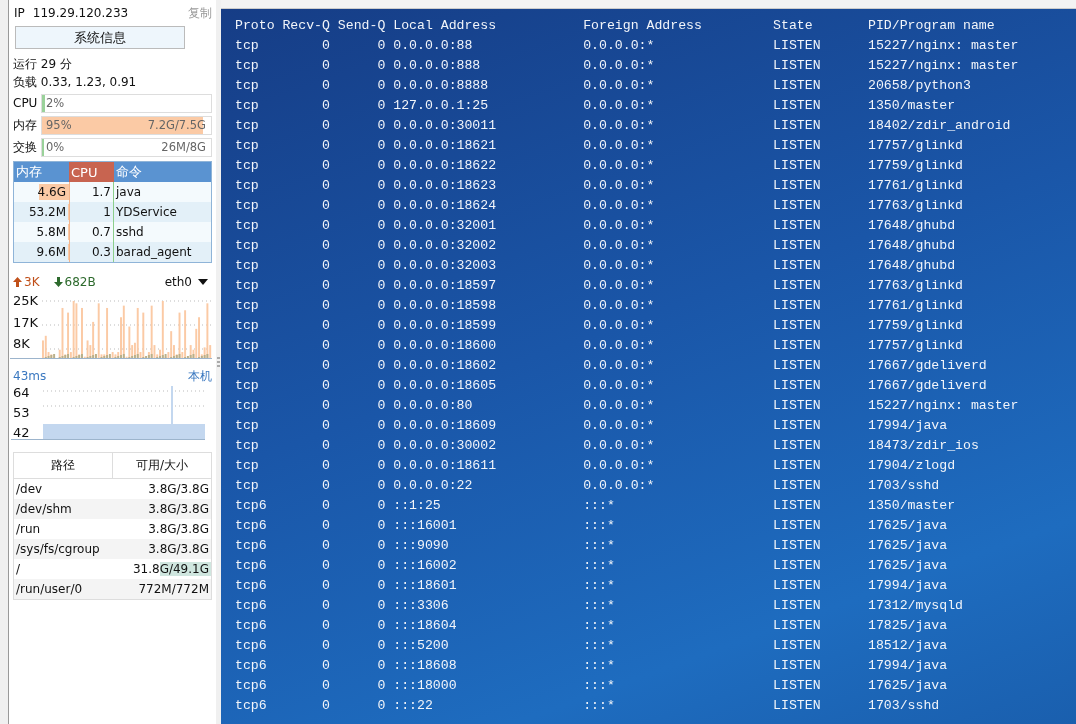 This screenshot has width=1076, height=724. Describe the element at coordinates (255, 26) in the screenshot. I see `terminal-text: Proto` at that location.